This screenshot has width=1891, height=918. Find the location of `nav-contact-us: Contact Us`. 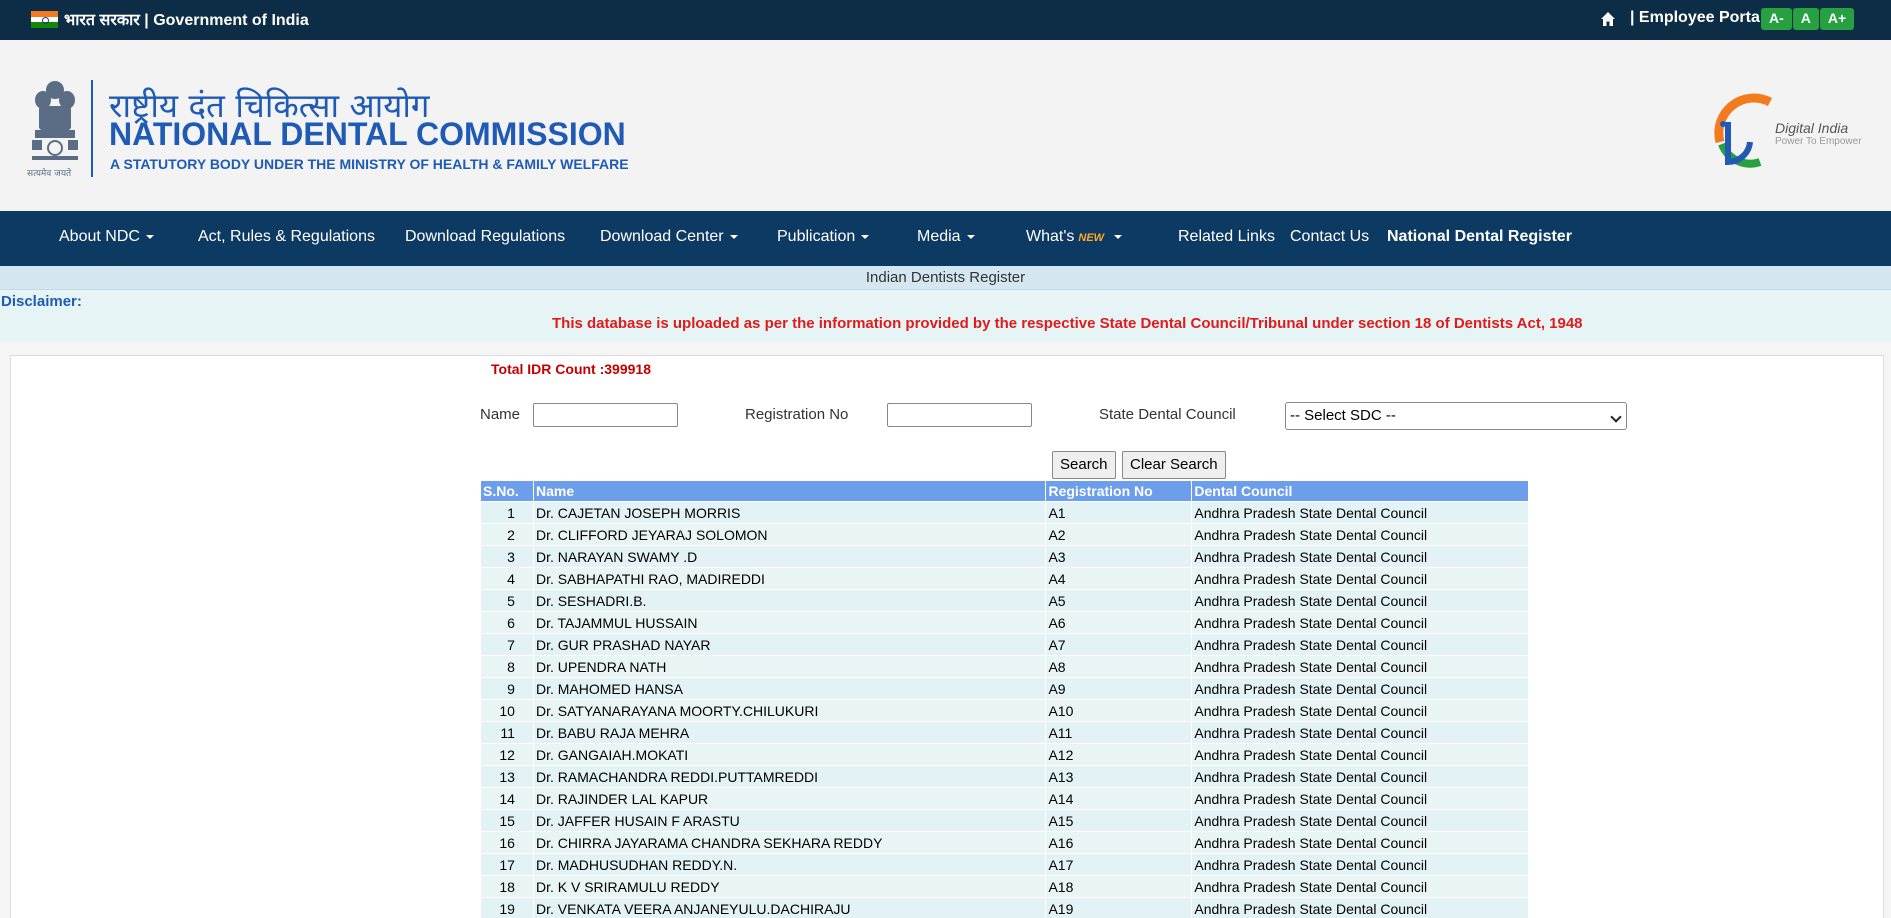

nav-contact-us: Contact Us is located at coordinates (1329, 237).